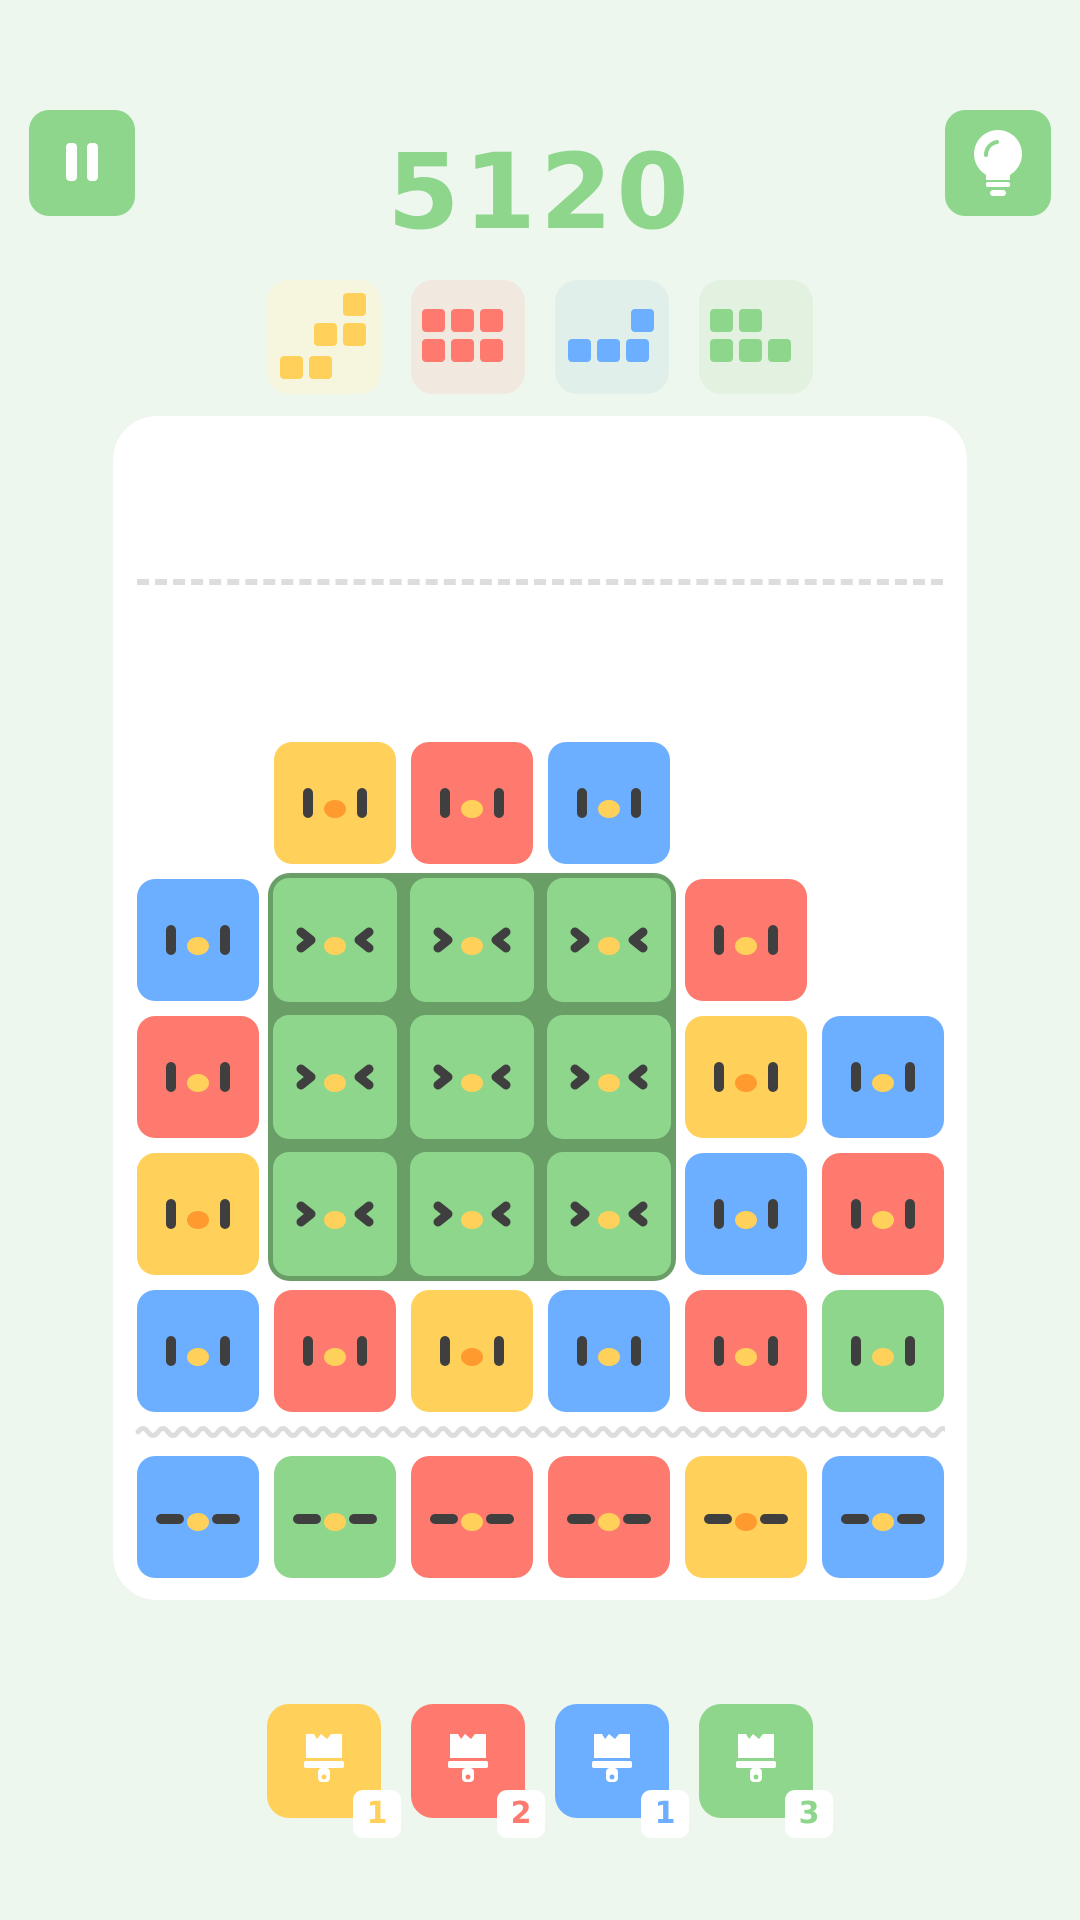  What do you see at coordinates (883, 1077) in the screenshot?
I see `block-blue-r2-c5` at bounding box center [883, 1077].